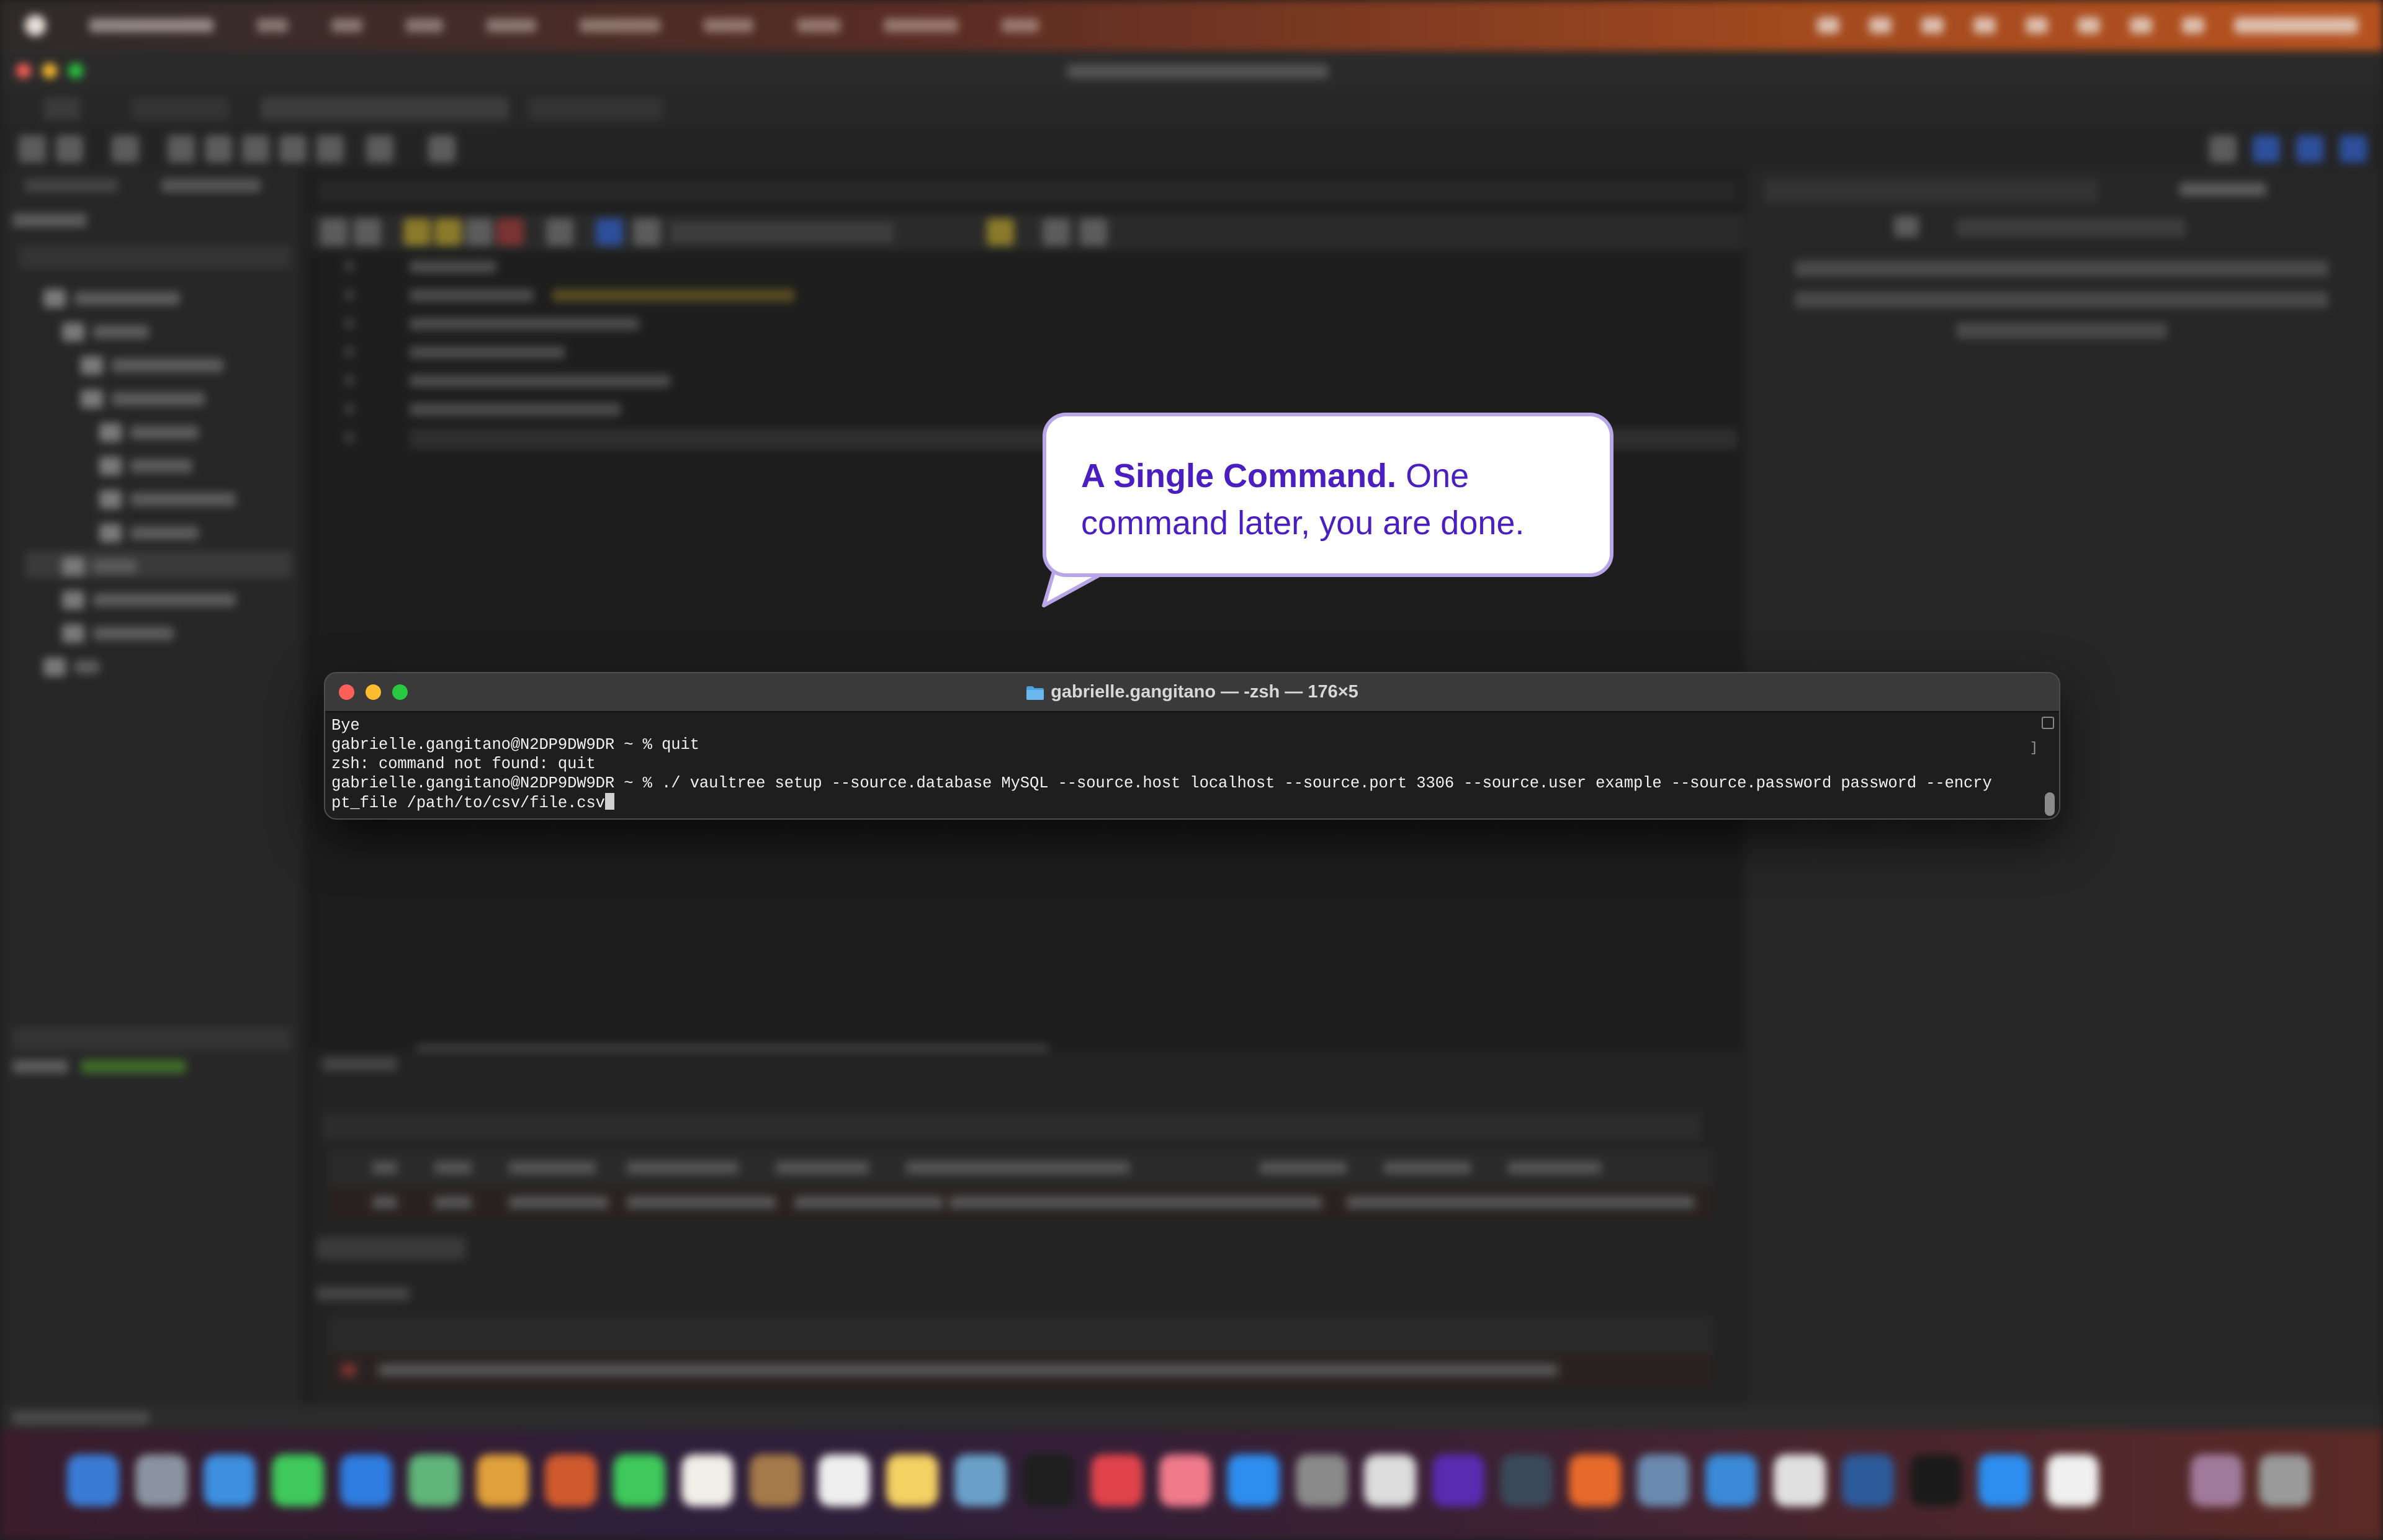 The image size is (2383, 1540). I want to click on results-area, so click(1027, 1228).